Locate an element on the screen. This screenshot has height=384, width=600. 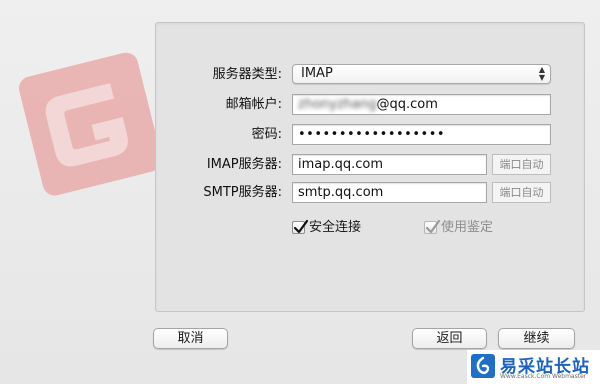
server-type-label: 服务器类型: is located at coordinates (247, 74).